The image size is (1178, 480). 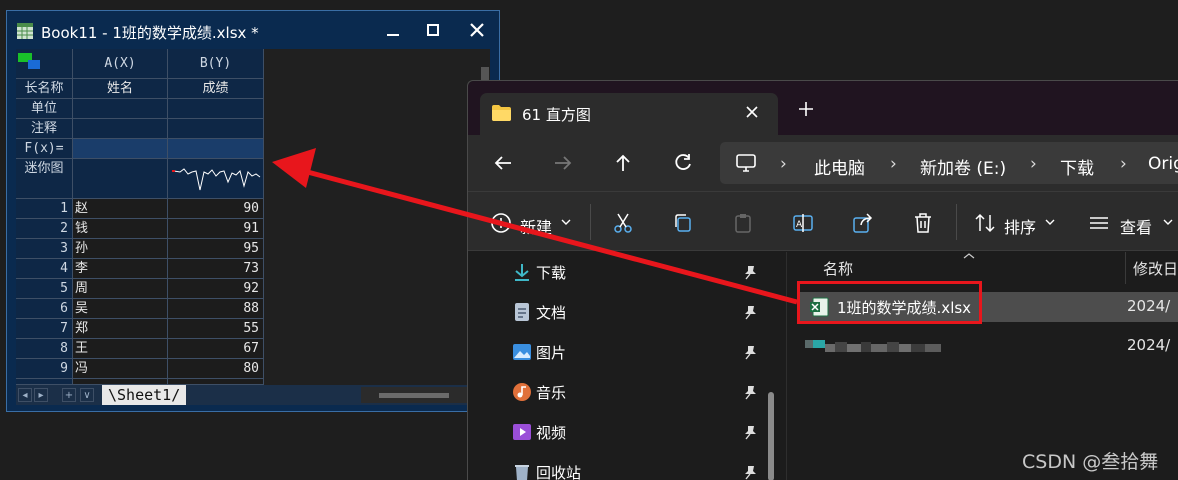 What do you see at coordinates (216, 229) in the screenshot?
I see `score-cell: 91` at bounding box center [216, 229].